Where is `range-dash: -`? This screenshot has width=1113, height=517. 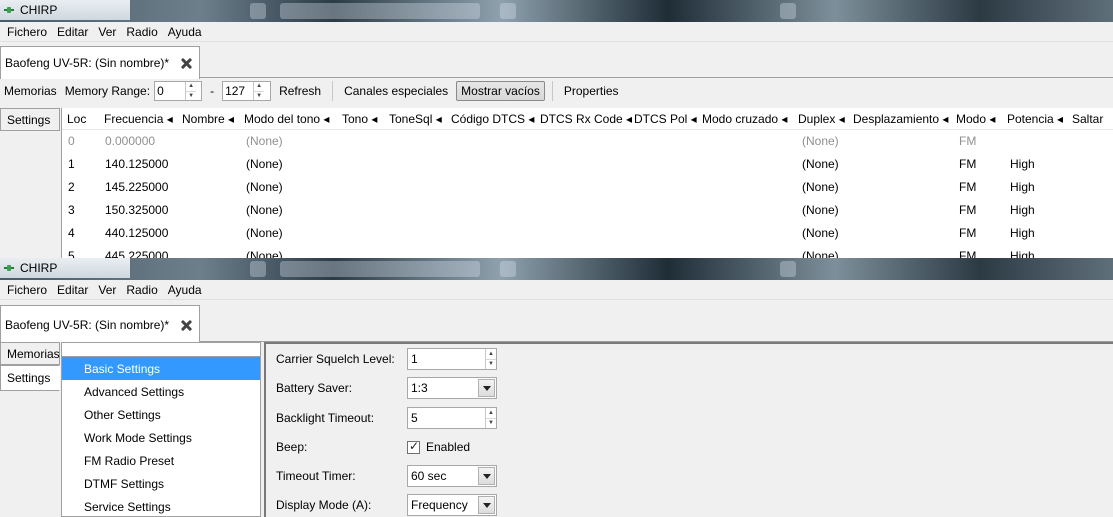 range-dash: - is located at coordinates (212, 91).